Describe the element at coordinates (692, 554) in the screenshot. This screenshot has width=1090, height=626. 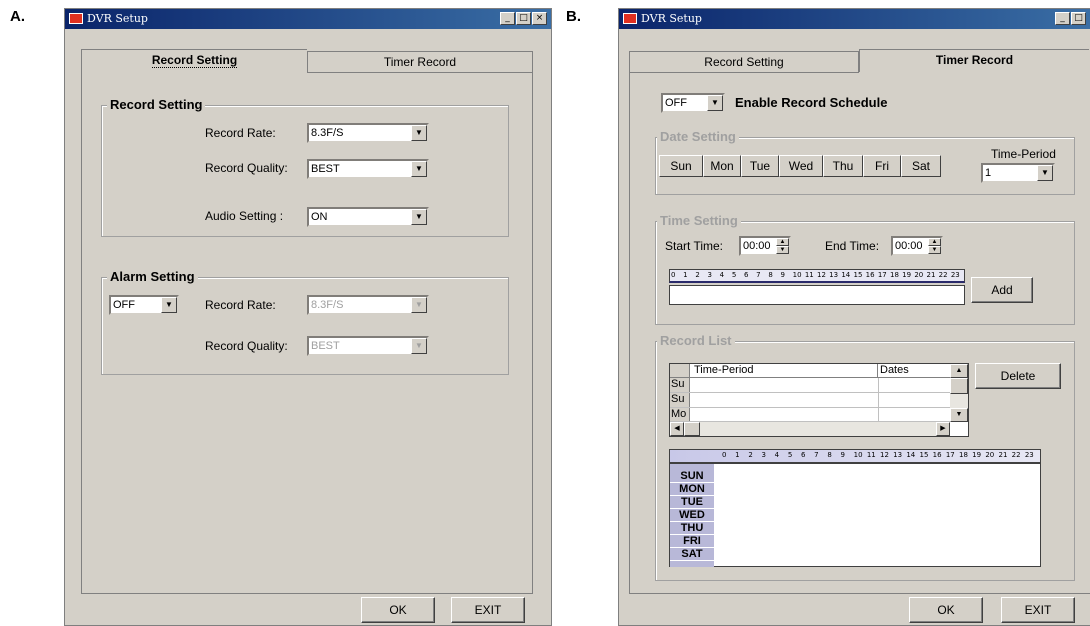
I see `week-day-label: SAT` at that location.